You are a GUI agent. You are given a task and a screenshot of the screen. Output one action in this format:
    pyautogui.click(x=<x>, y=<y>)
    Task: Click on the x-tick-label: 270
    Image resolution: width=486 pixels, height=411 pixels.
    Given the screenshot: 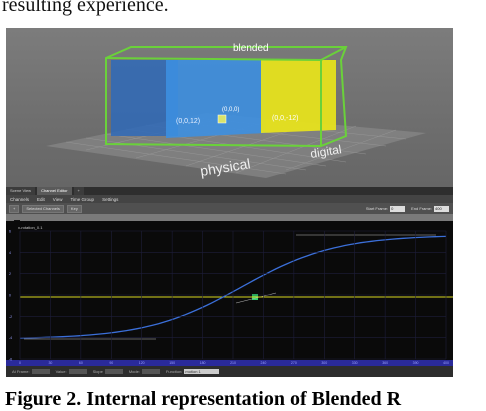 What is the action you would take?
    pyautogui.click(x=294, y=363)
    